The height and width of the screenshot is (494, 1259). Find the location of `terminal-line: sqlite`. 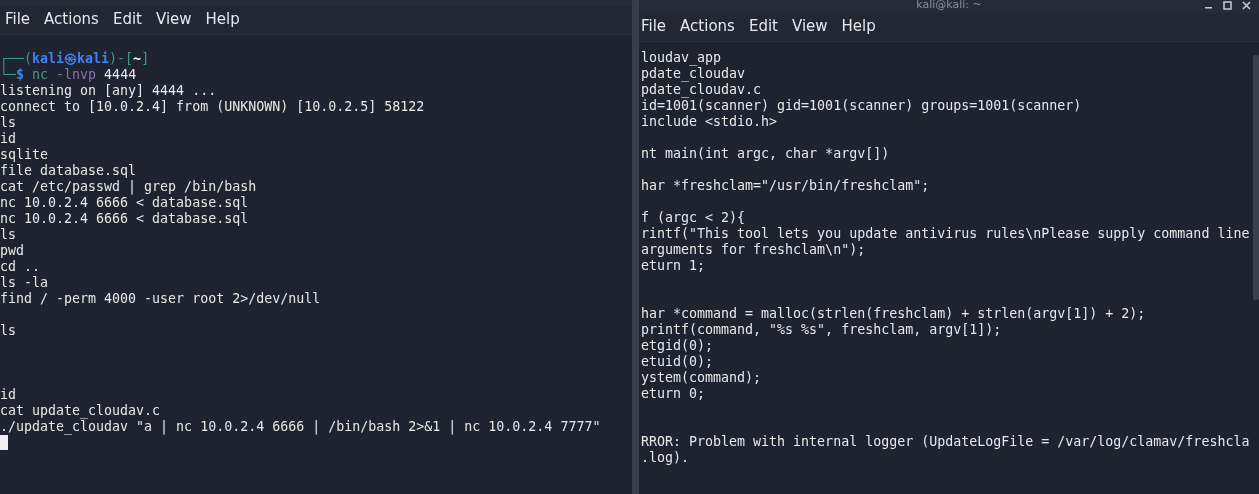

terminal-line: sqlite is located at coordinates (25, 155).